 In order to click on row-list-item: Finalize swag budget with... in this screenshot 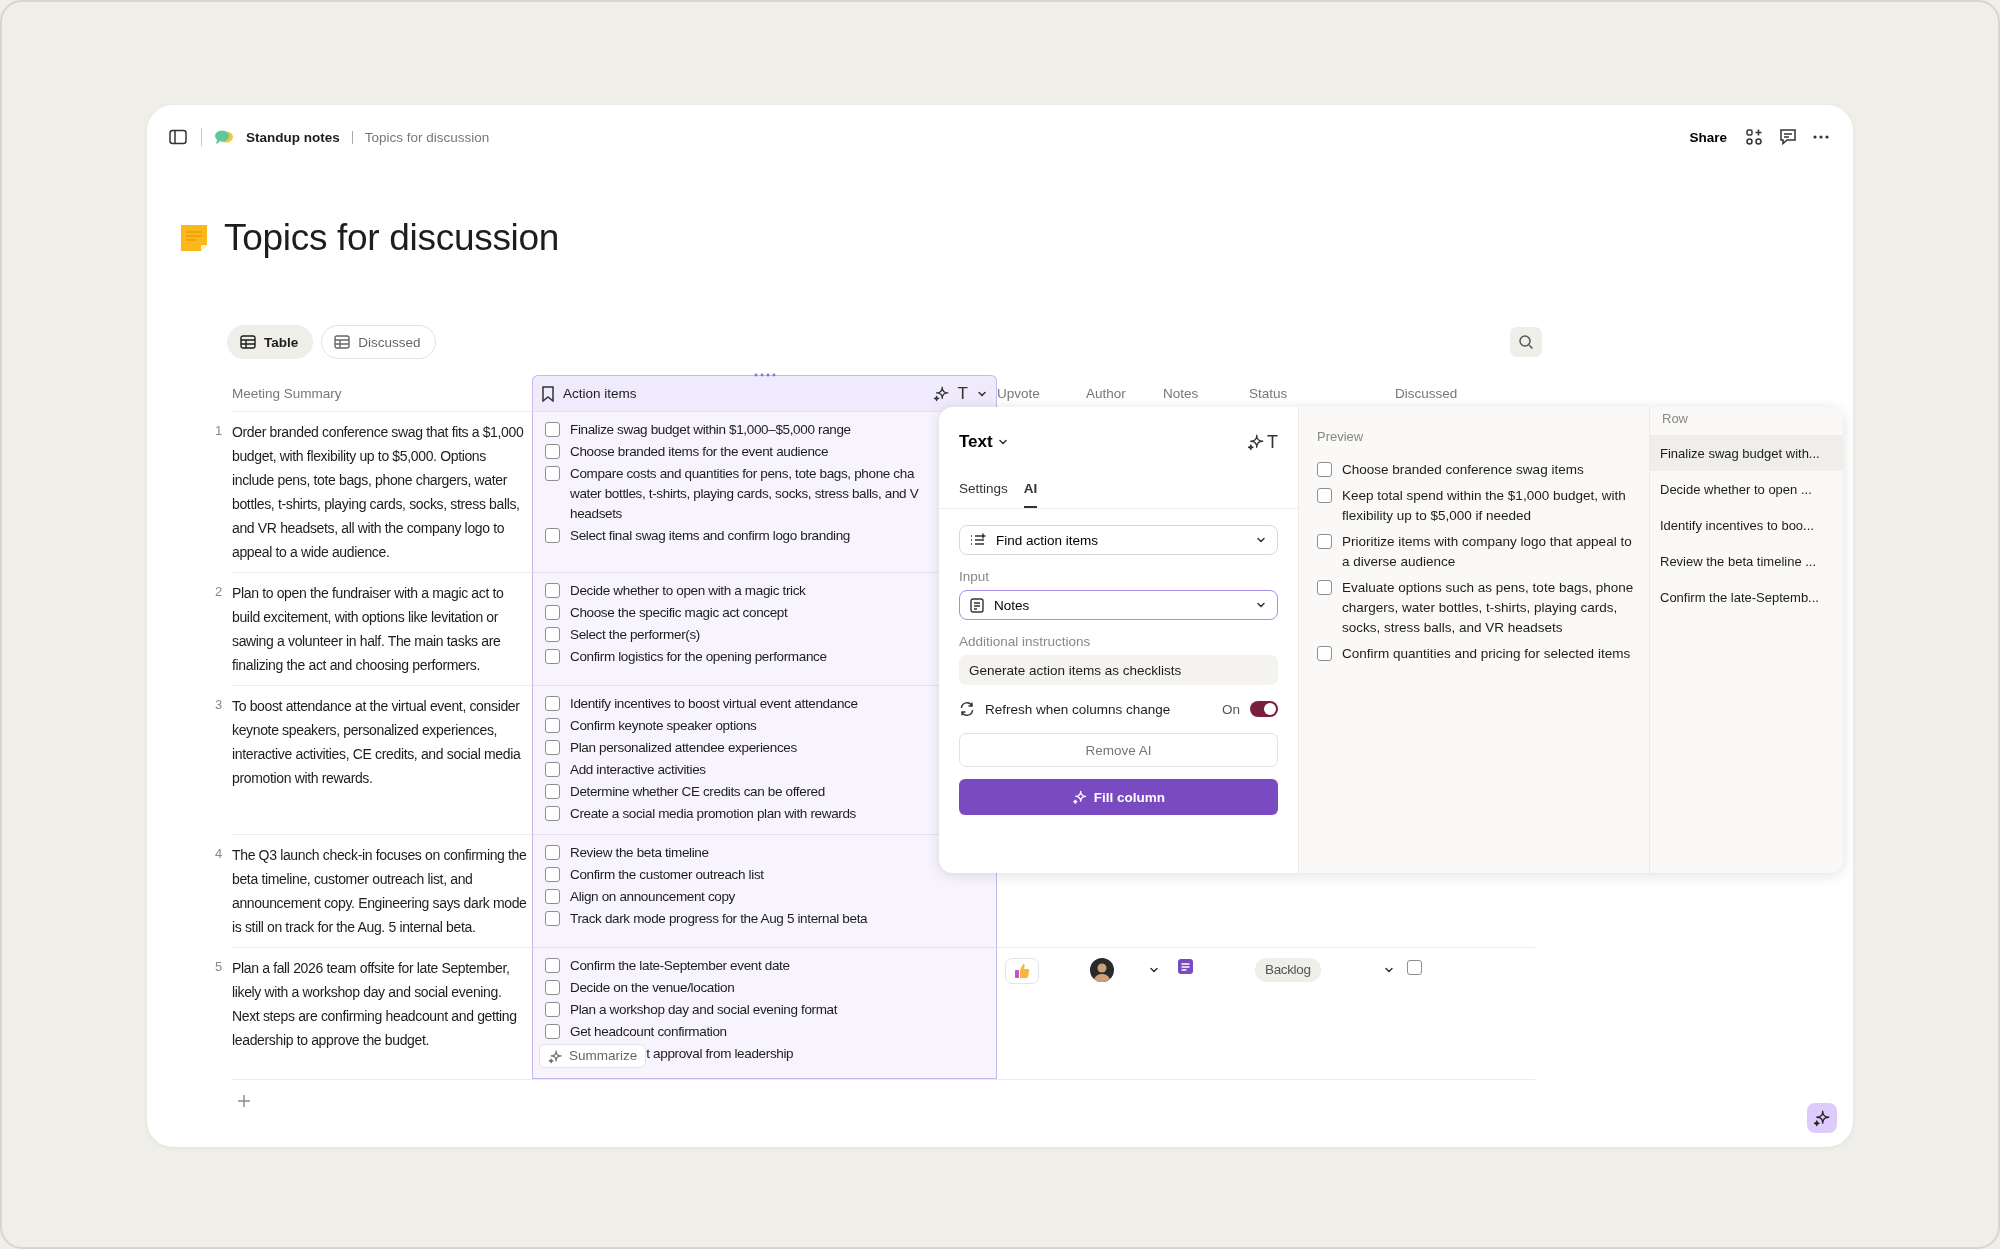, I will do `click(1746, 453)`.